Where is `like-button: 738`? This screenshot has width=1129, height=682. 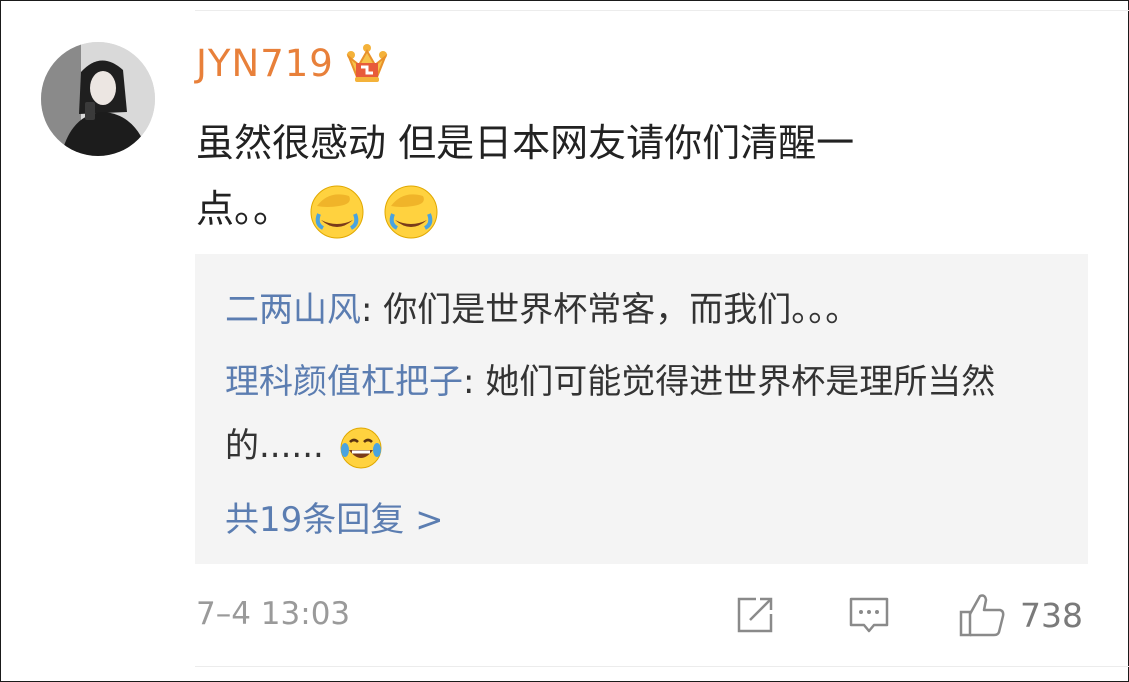 like-button: 738 is located at coordinates (1020, 615).